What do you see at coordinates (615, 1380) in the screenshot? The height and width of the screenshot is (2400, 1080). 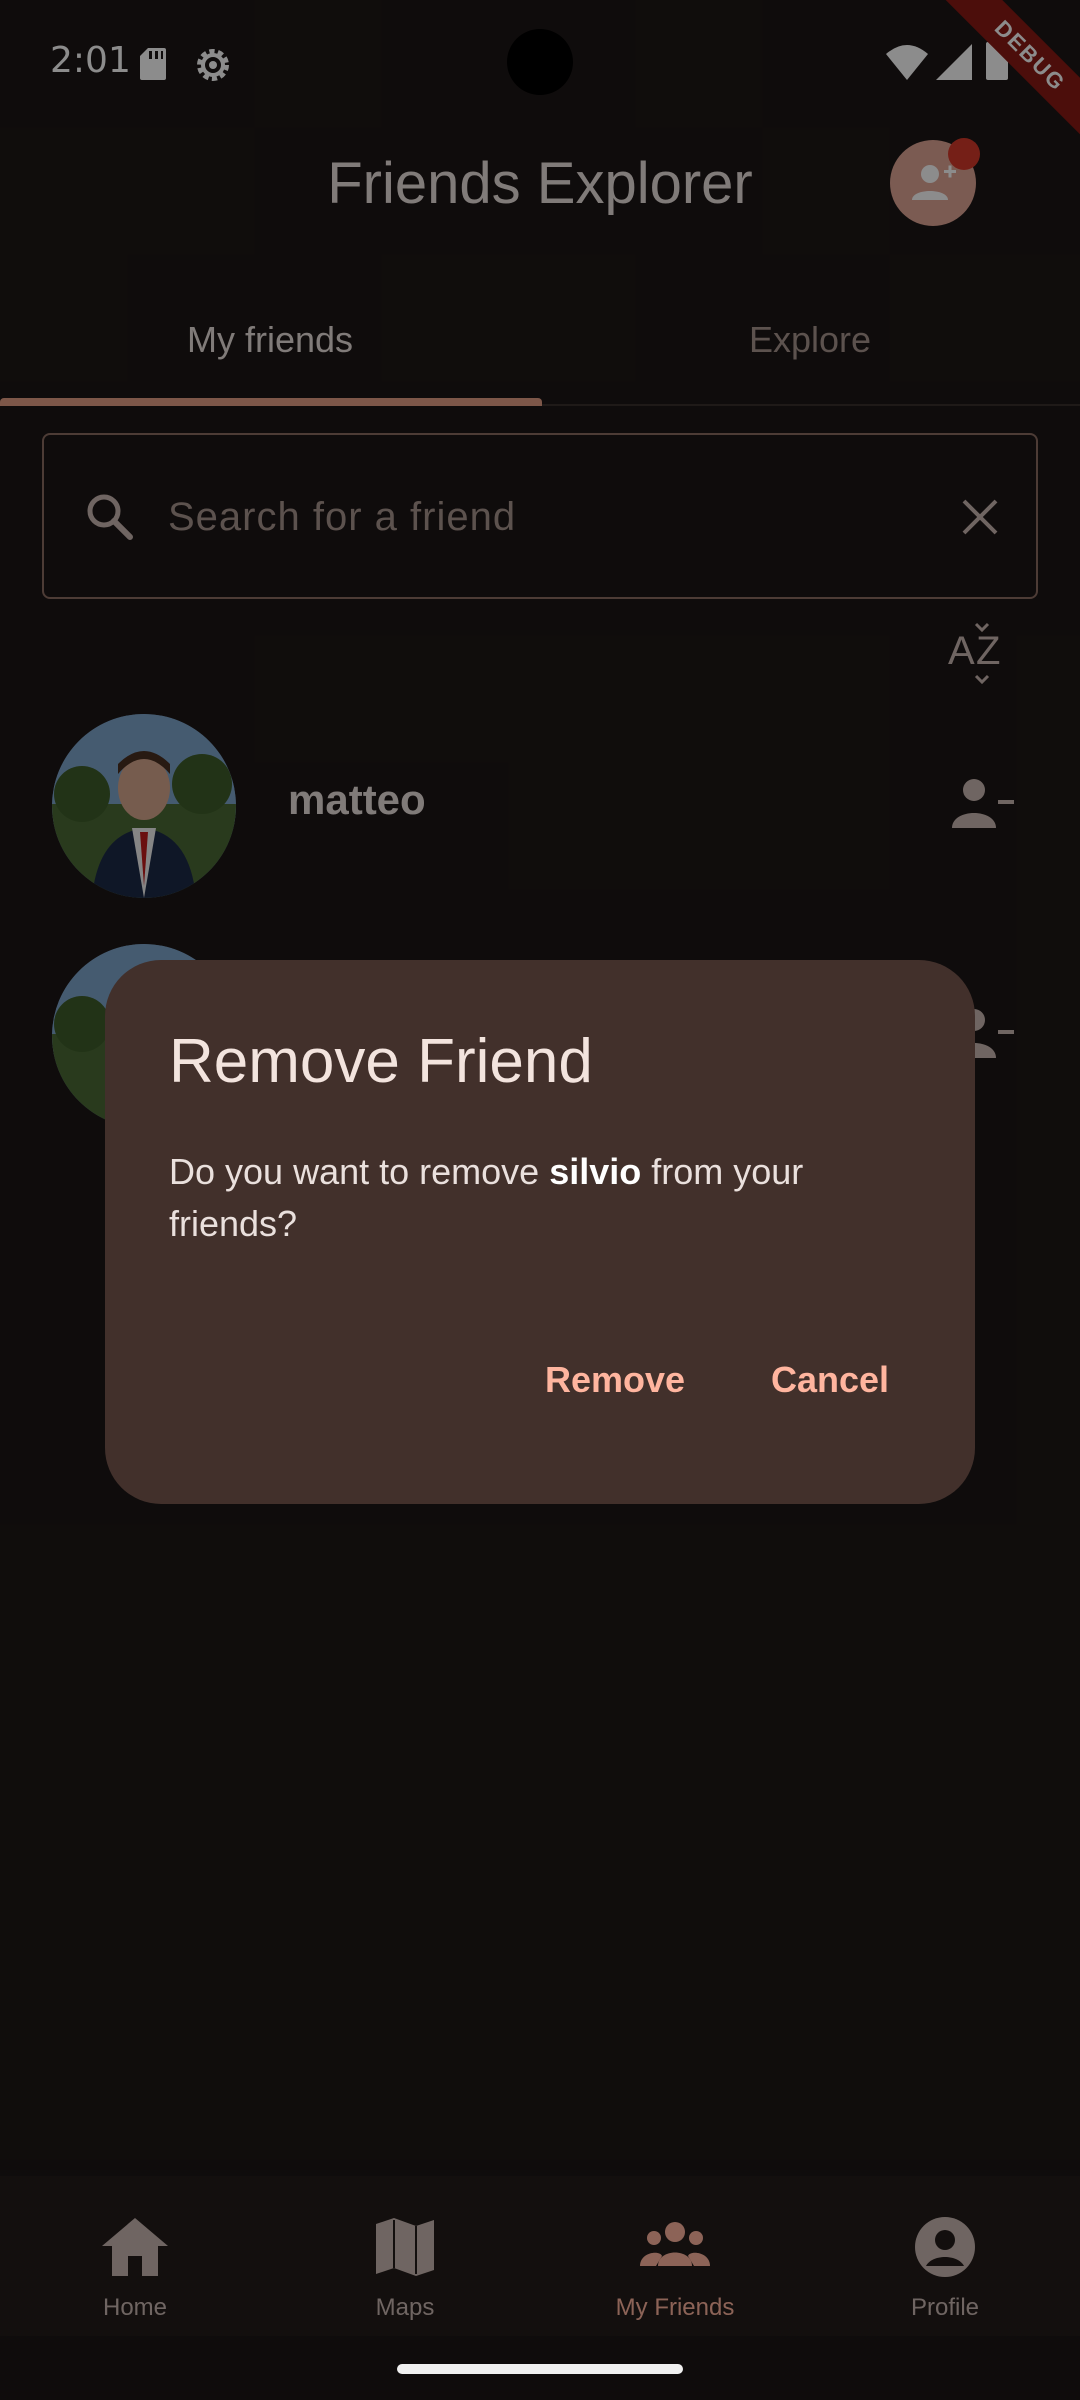 I see `remove-button: Remove` at bounding box center [615, 1380].